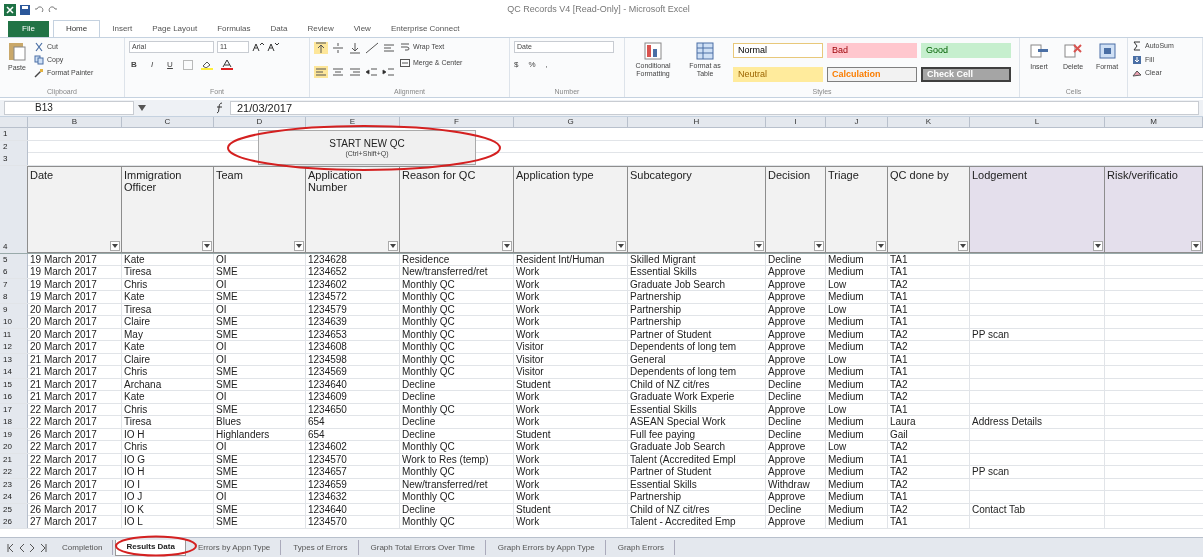 Image resolution: width=1203 pixels, height=557 pixels. Describe the element at coordinates (457, 122) in the screenshot. I see `column-header: F` at that location.